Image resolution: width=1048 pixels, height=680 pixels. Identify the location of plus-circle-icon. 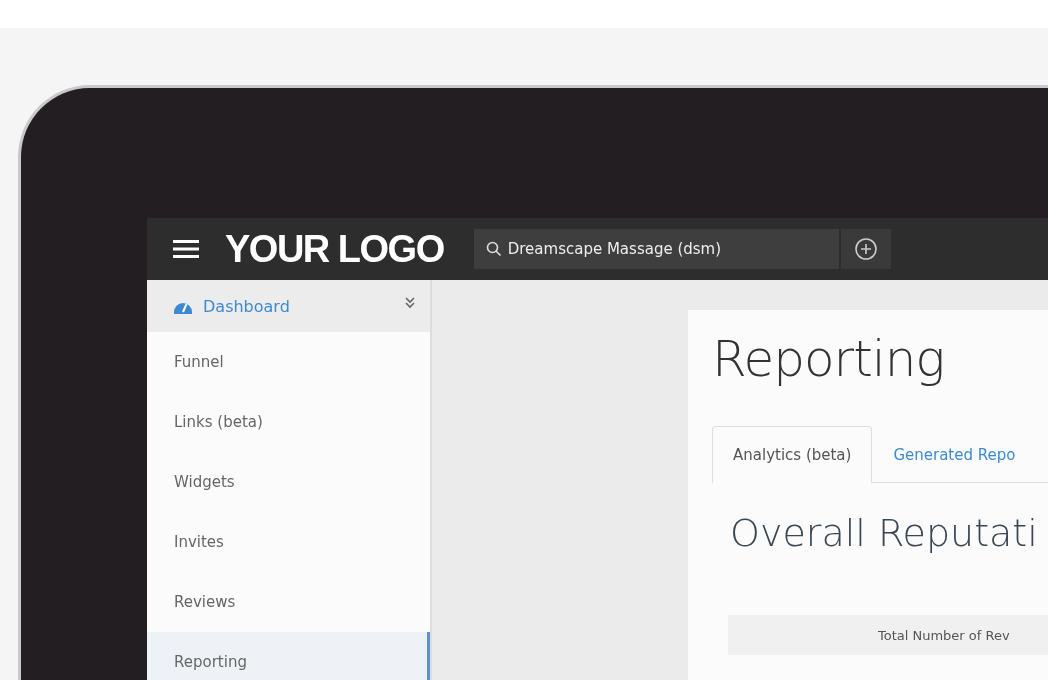
(865, 249).